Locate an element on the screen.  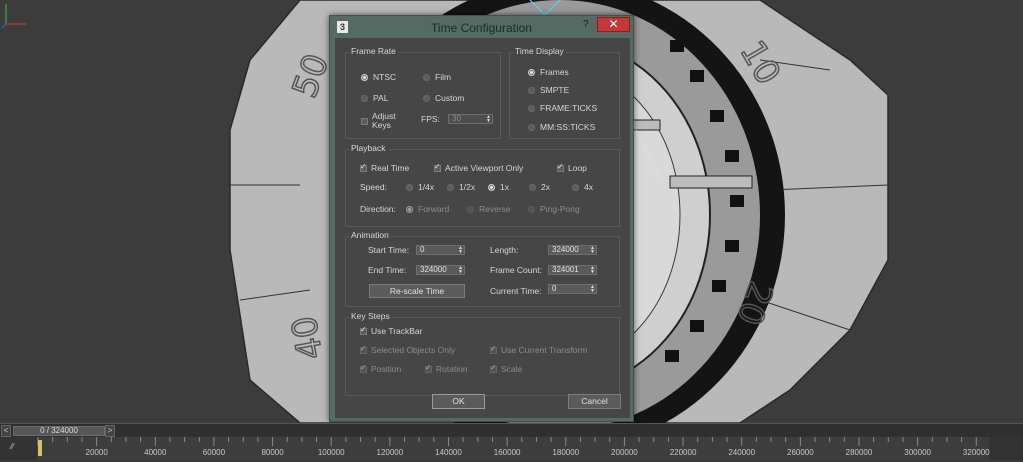
frame-ticks-radio: FRAME:TICKS is located at coordinates (562, 108).